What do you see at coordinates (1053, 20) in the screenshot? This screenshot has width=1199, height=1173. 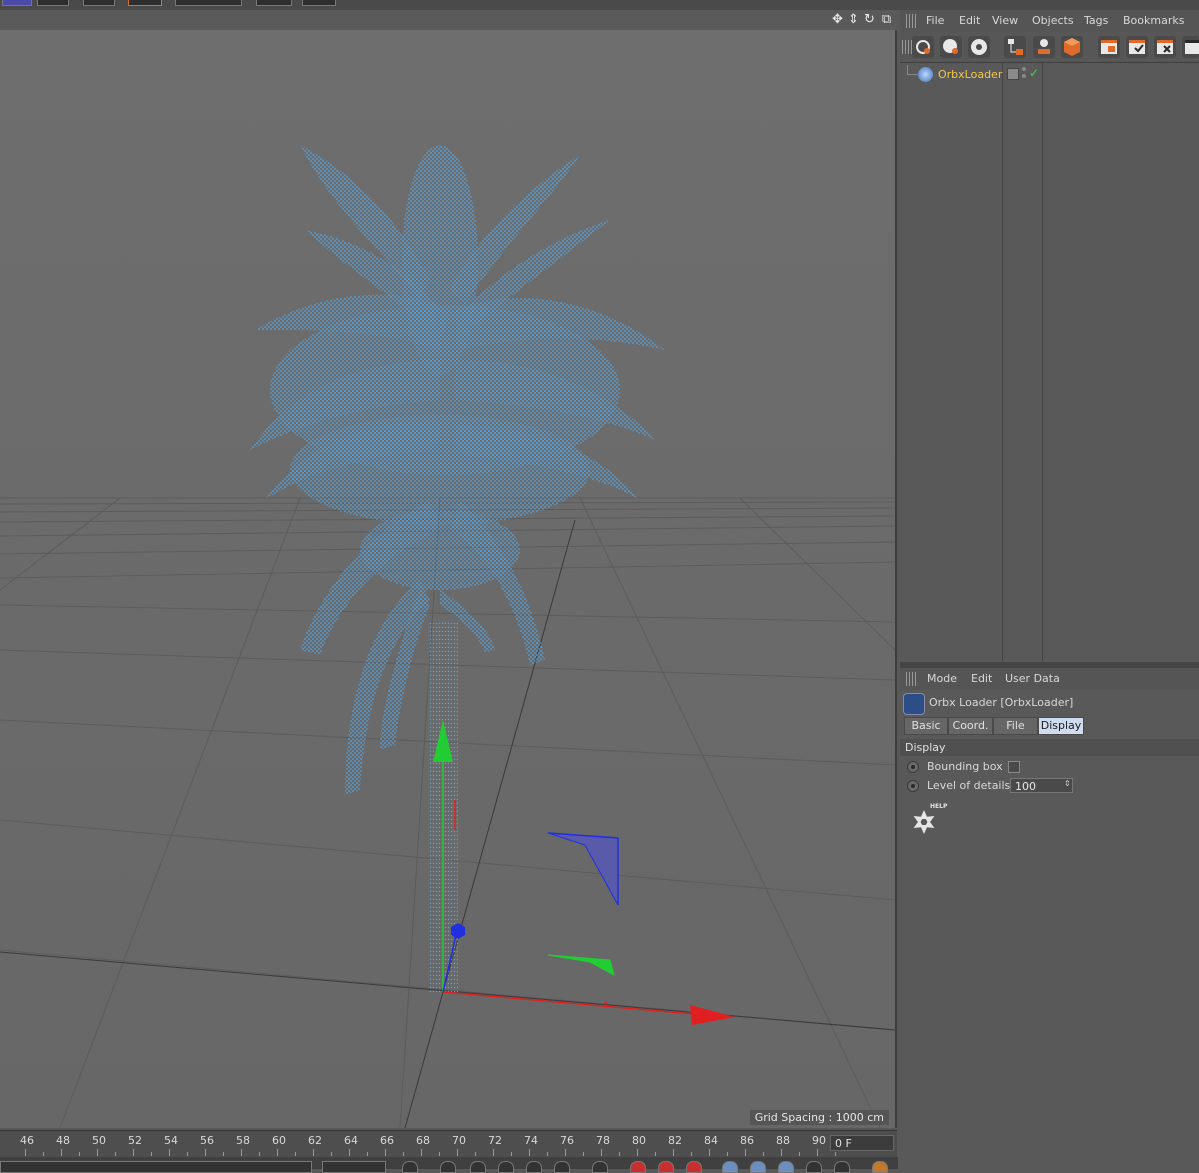 I see `menu-objects: Objects` at bounding box center [1053, 20].